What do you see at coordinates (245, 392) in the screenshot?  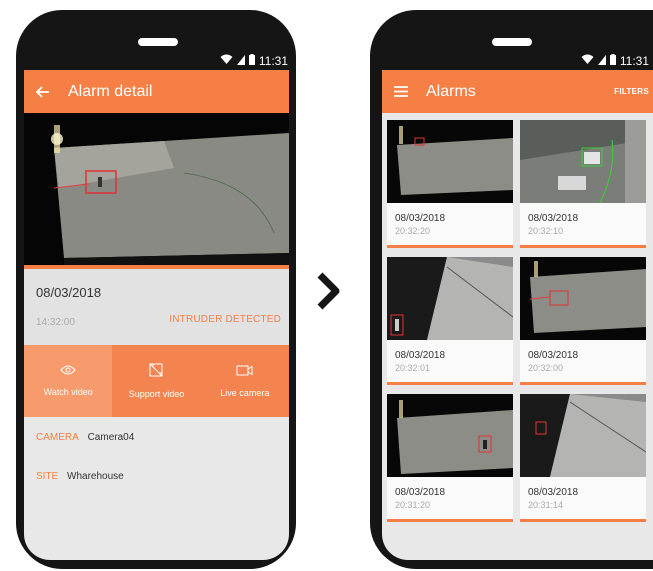 I see `live-camera-label: Live camera` at bounding box center [245, 392].